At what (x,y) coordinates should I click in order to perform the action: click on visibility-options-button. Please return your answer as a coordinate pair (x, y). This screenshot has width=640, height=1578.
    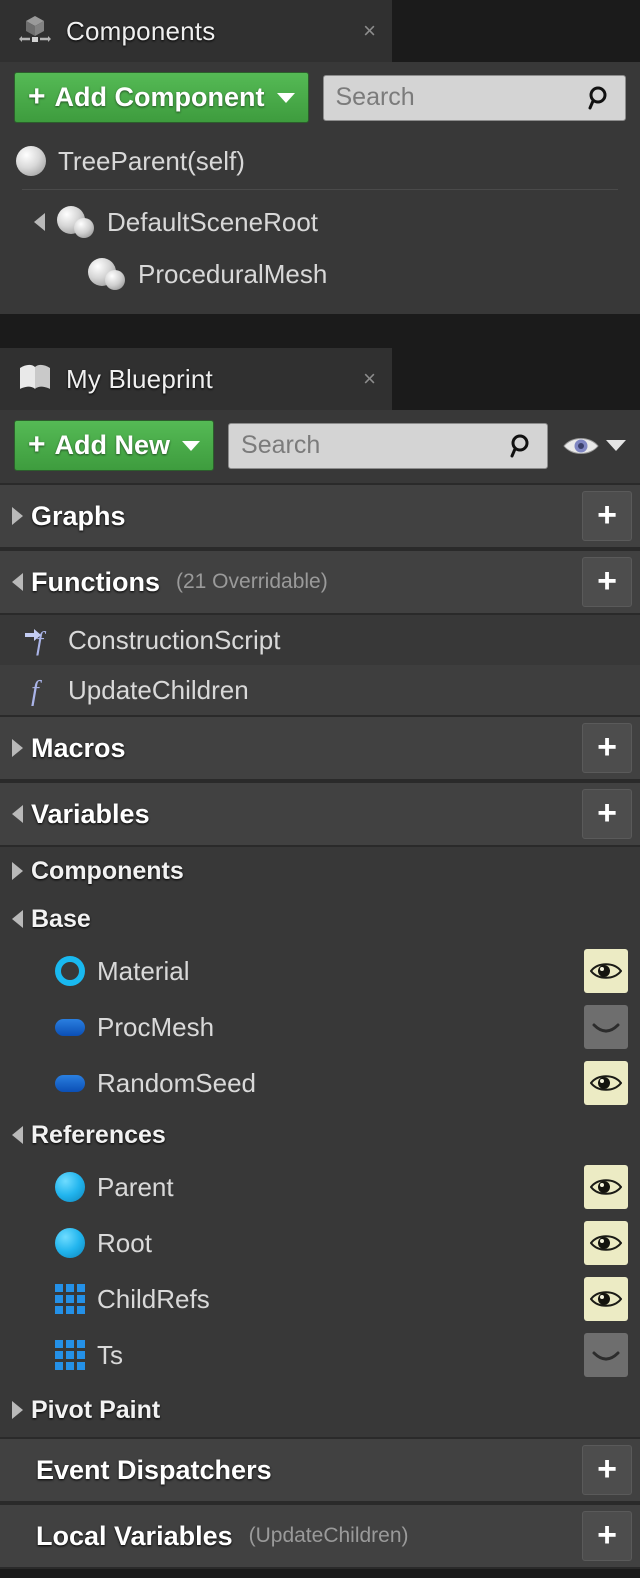
    Looking at the image, I should click on (594, 446).